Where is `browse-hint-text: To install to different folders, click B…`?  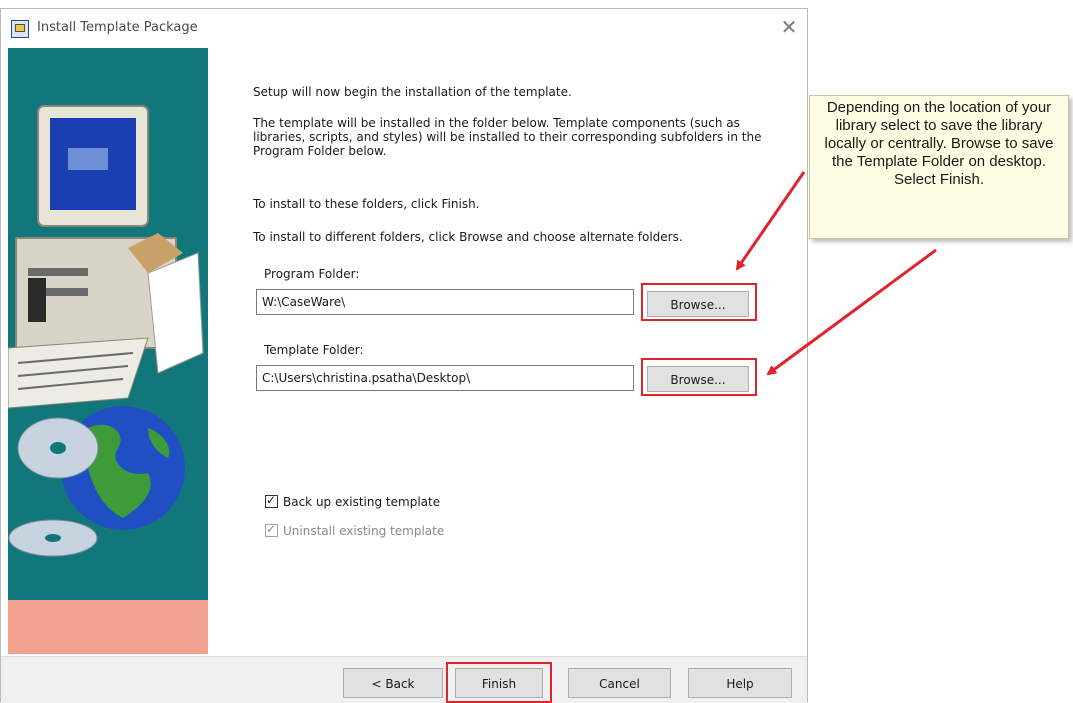 browse-hint-text: To install to different folders, click B… is located at coordinates (468, 237).